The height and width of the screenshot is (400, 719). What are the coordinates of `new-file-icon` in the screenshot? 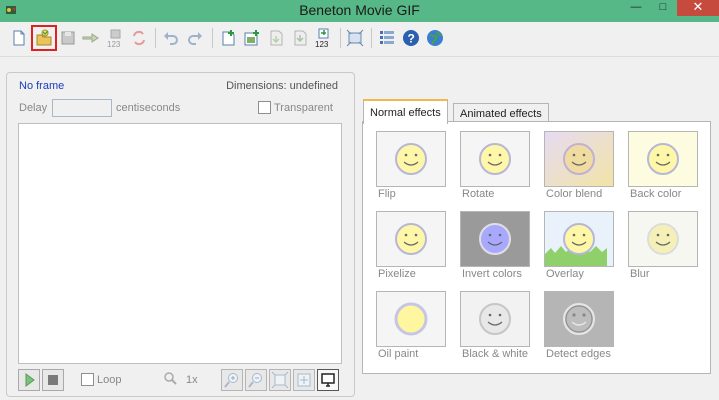 It's located at (19, 38).